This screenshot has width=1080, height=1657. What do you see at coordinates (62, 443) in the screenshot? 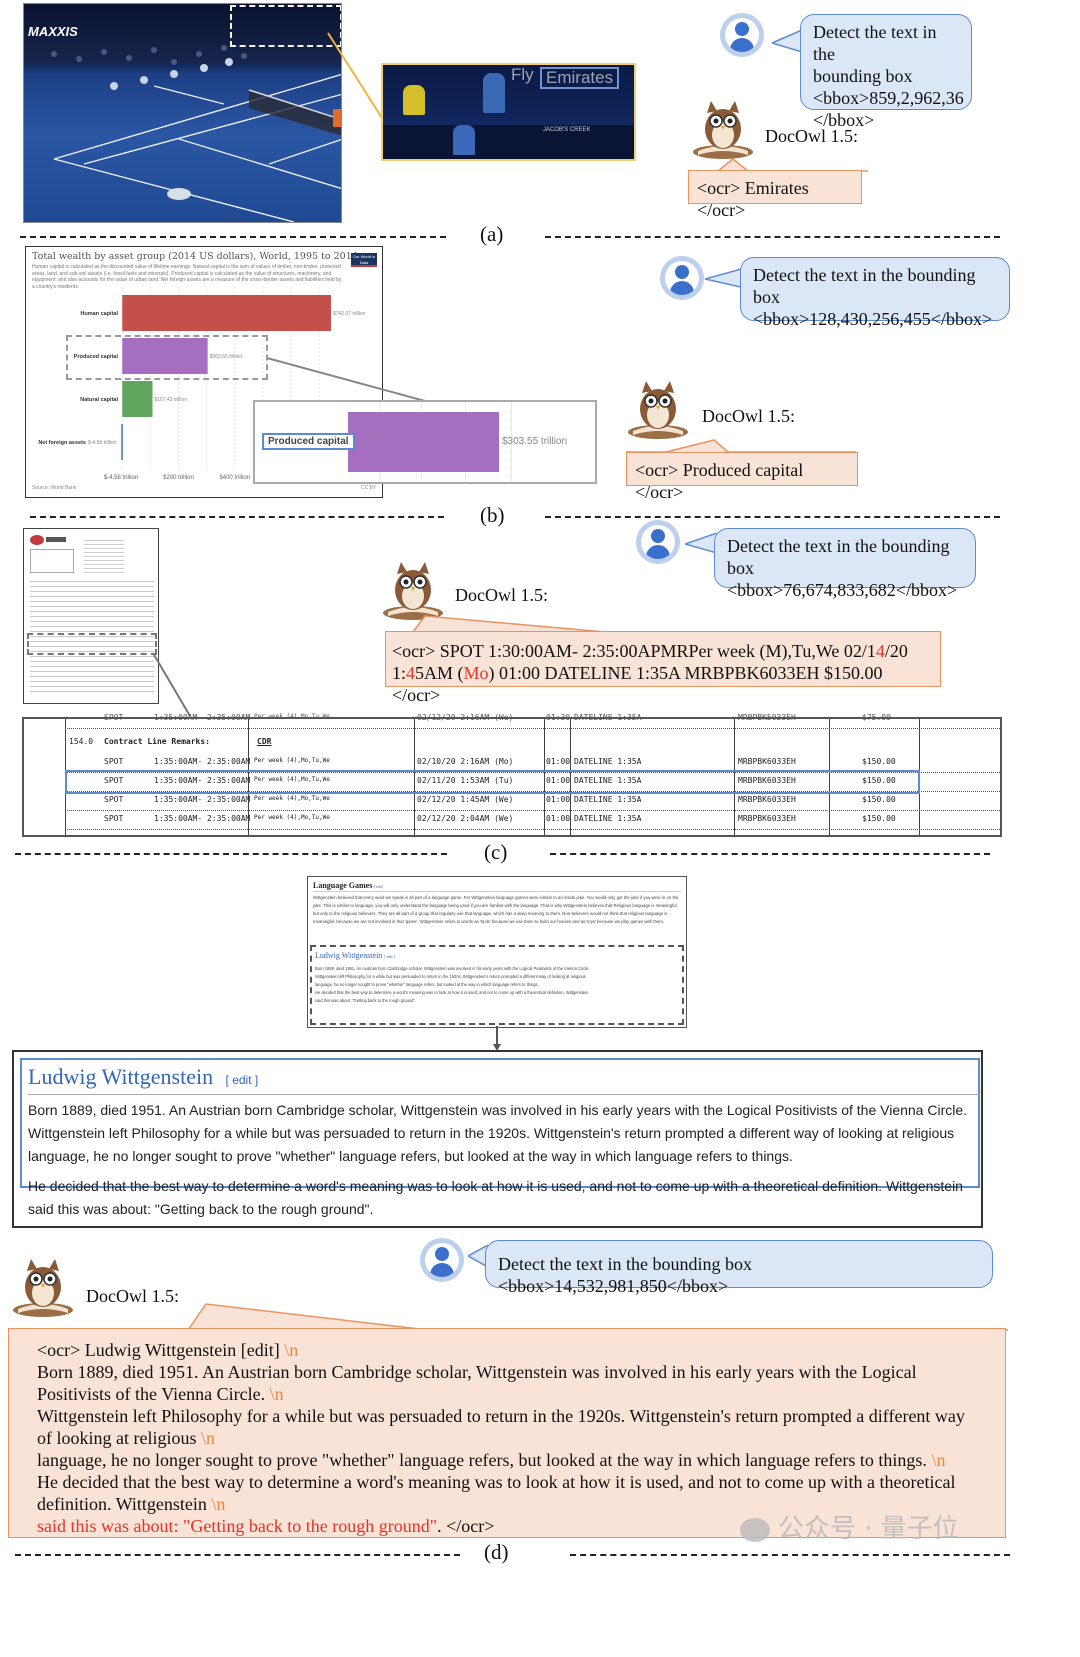
I see `category-label: Net foreign assets` at bounding box center [62, 443].